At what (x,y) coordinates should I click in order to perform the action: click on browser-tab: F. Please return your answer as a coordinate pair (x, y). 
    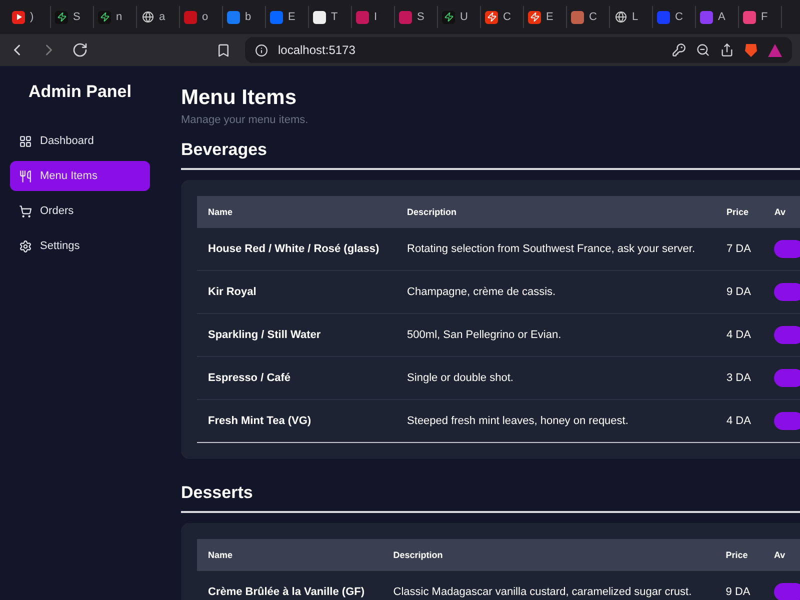
    Looking at the image, I should click on (760, 17).